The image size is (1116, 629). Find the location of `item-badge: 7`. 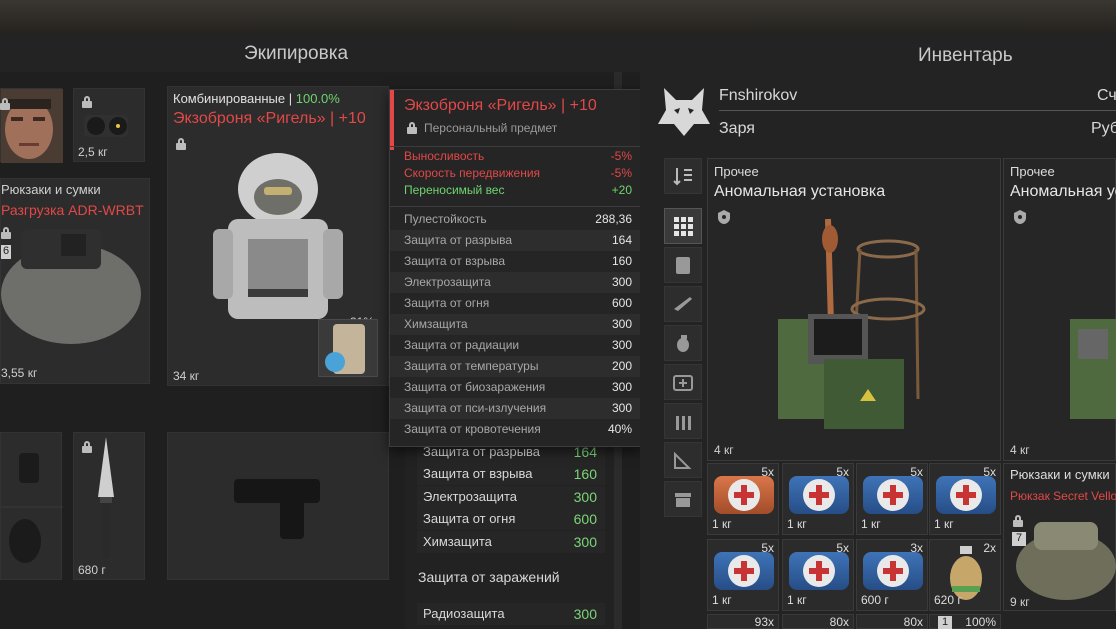

item-badge: 7 is located at coordinates (1019, 539).